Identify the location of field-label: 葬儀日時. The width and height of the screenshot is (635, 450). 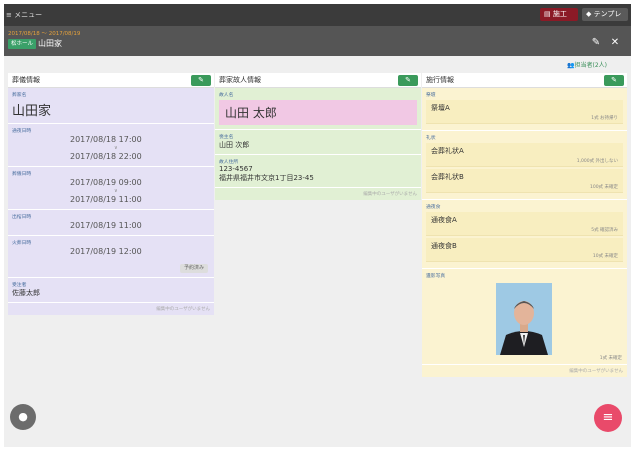
(22, 174).